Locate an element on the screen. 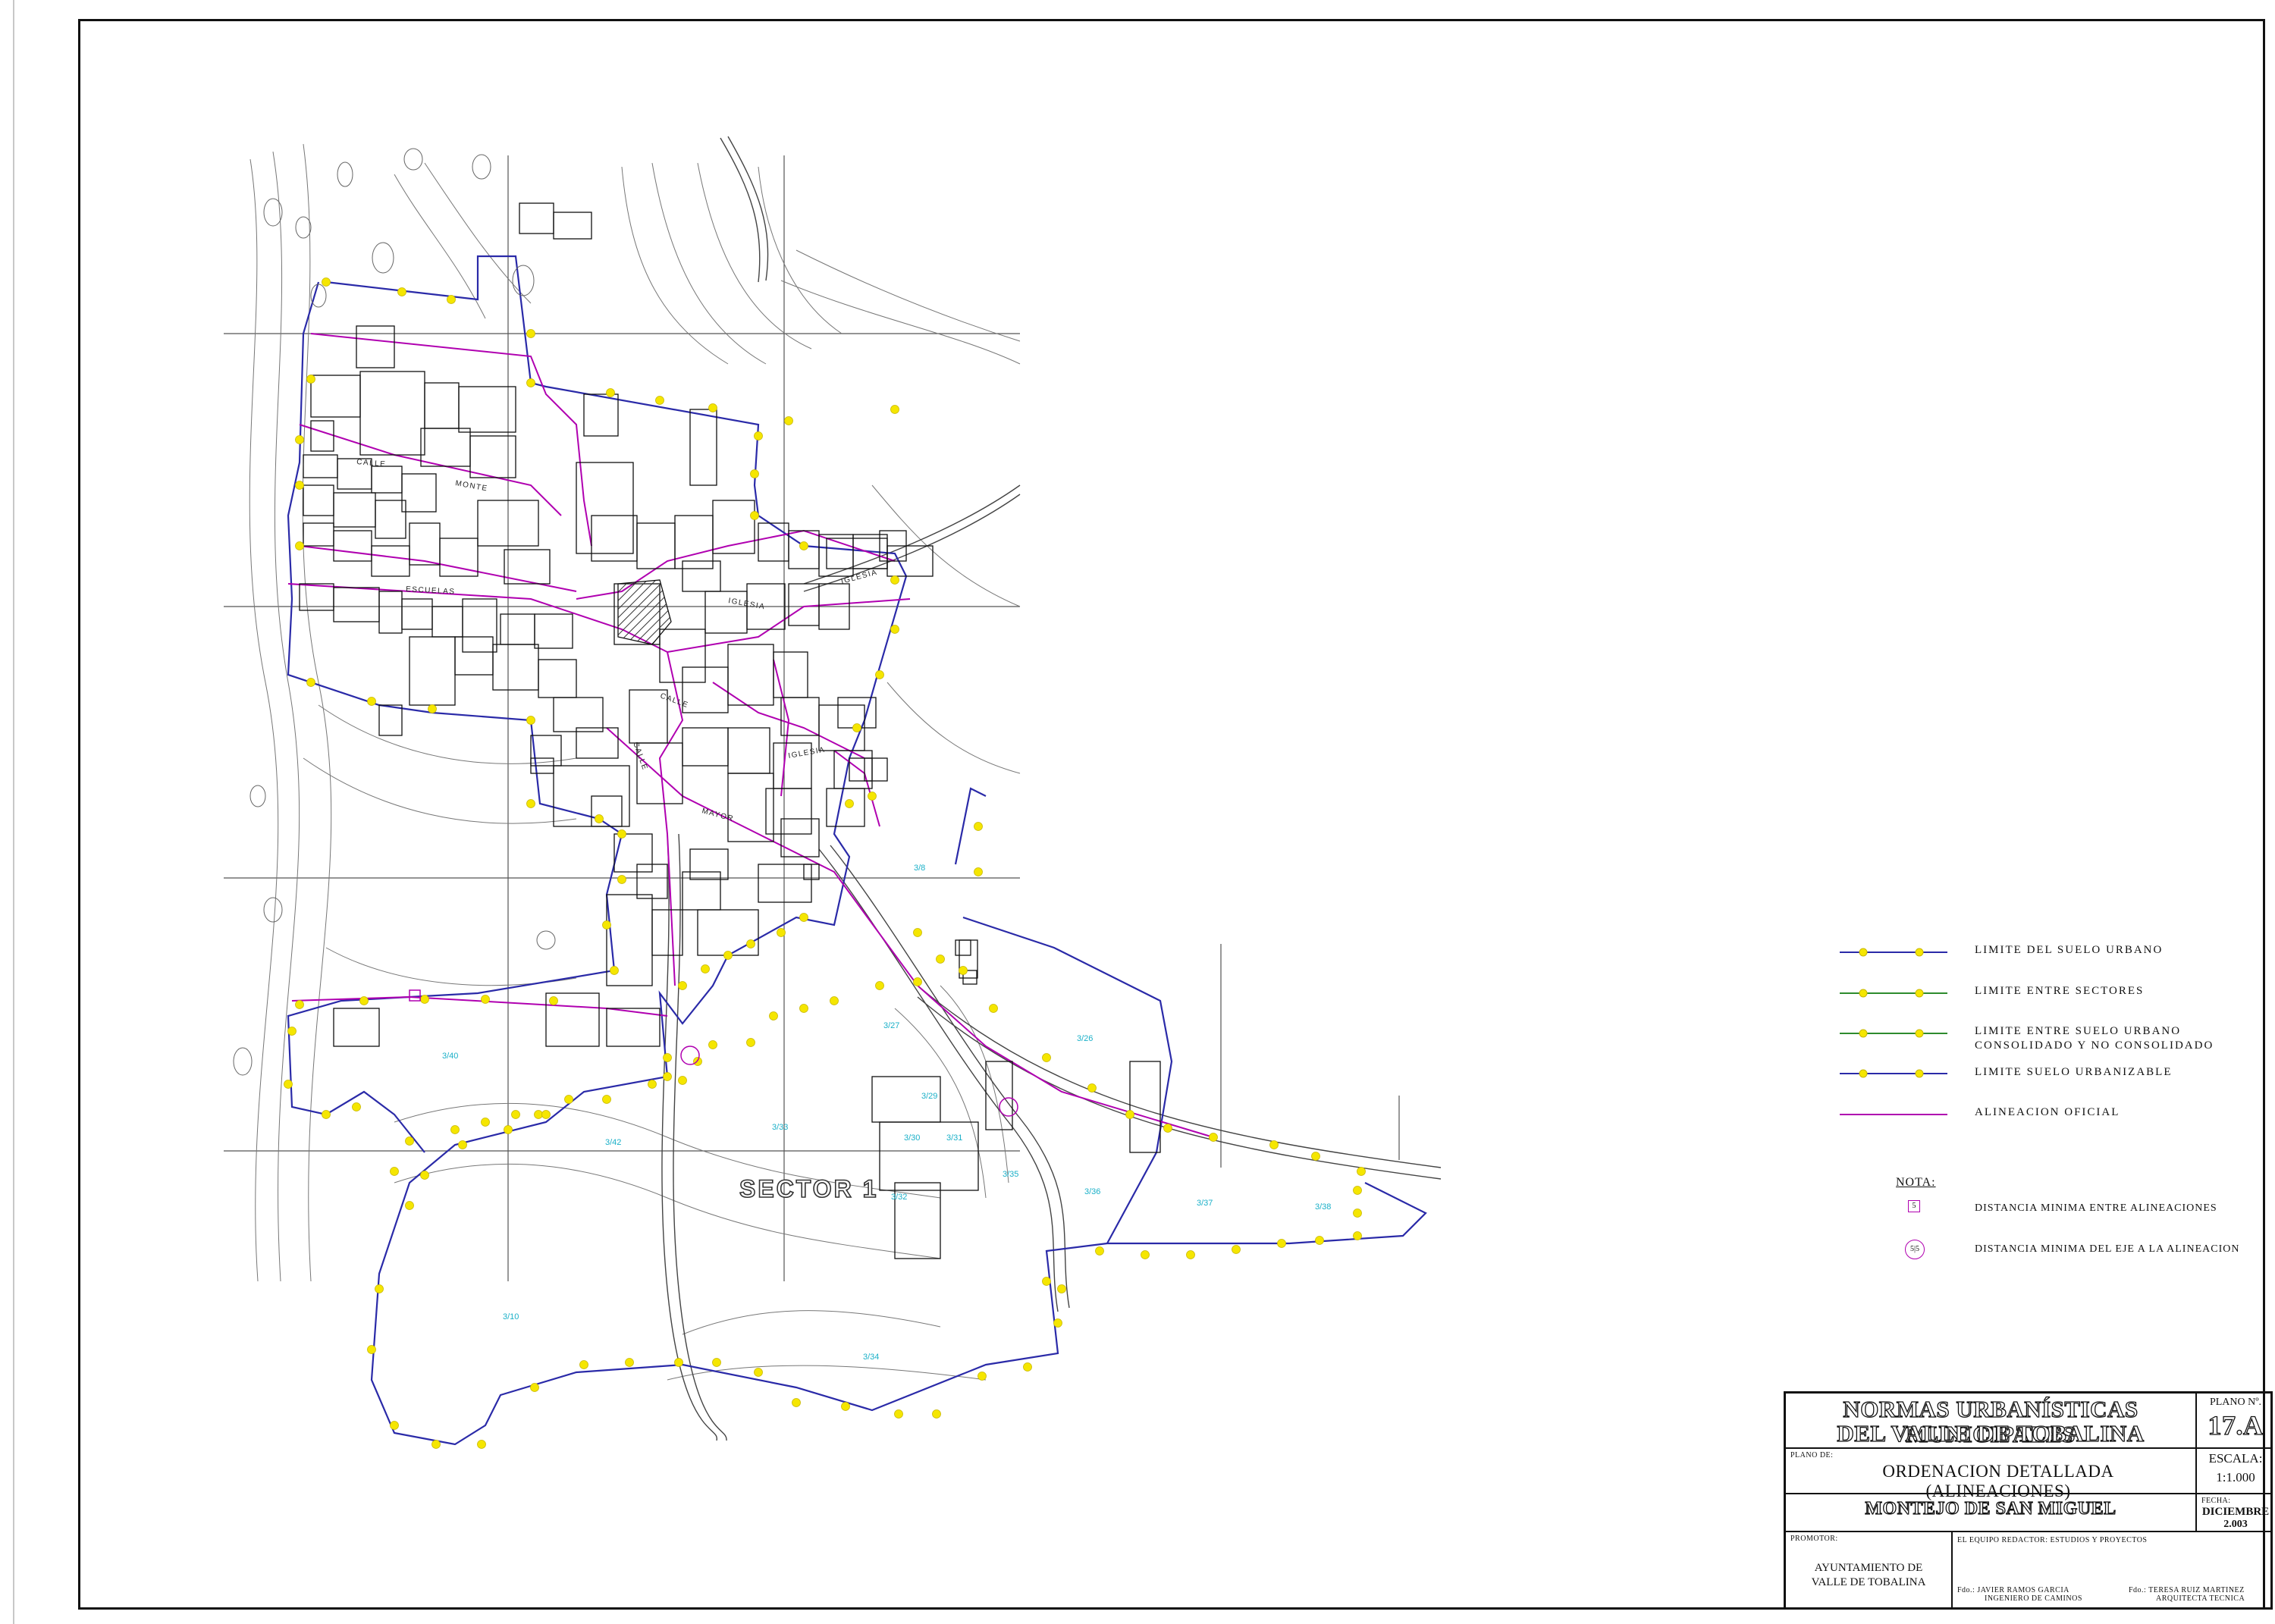 The image size is (2275, 1624). signature-1-title: INGENIERO DE CAMINOS is located at coordinates (2033, 1598).